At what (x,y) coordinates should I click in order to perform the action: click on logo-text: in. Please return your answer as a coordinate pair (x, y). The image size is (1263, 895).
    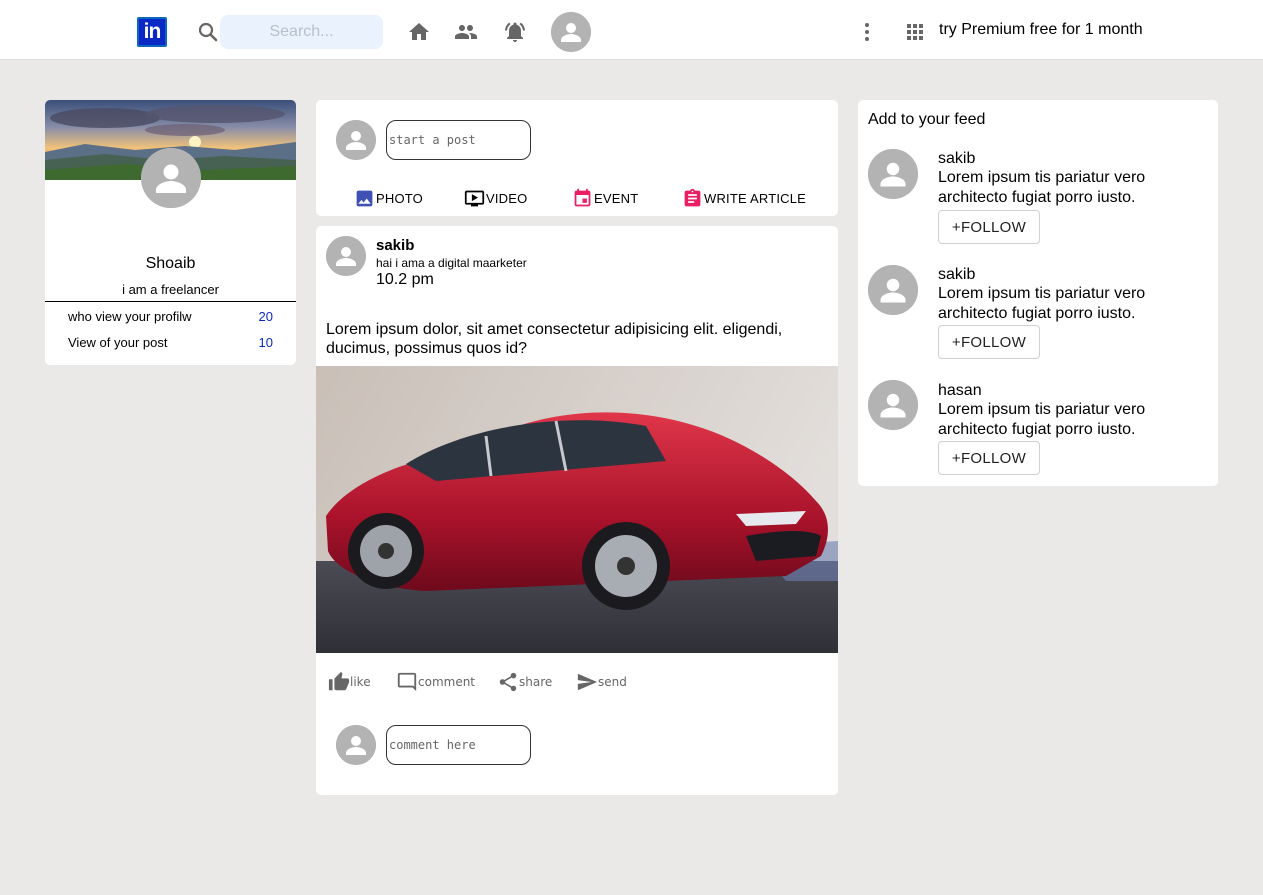
    Looking at the image, I should click on (152, 32).